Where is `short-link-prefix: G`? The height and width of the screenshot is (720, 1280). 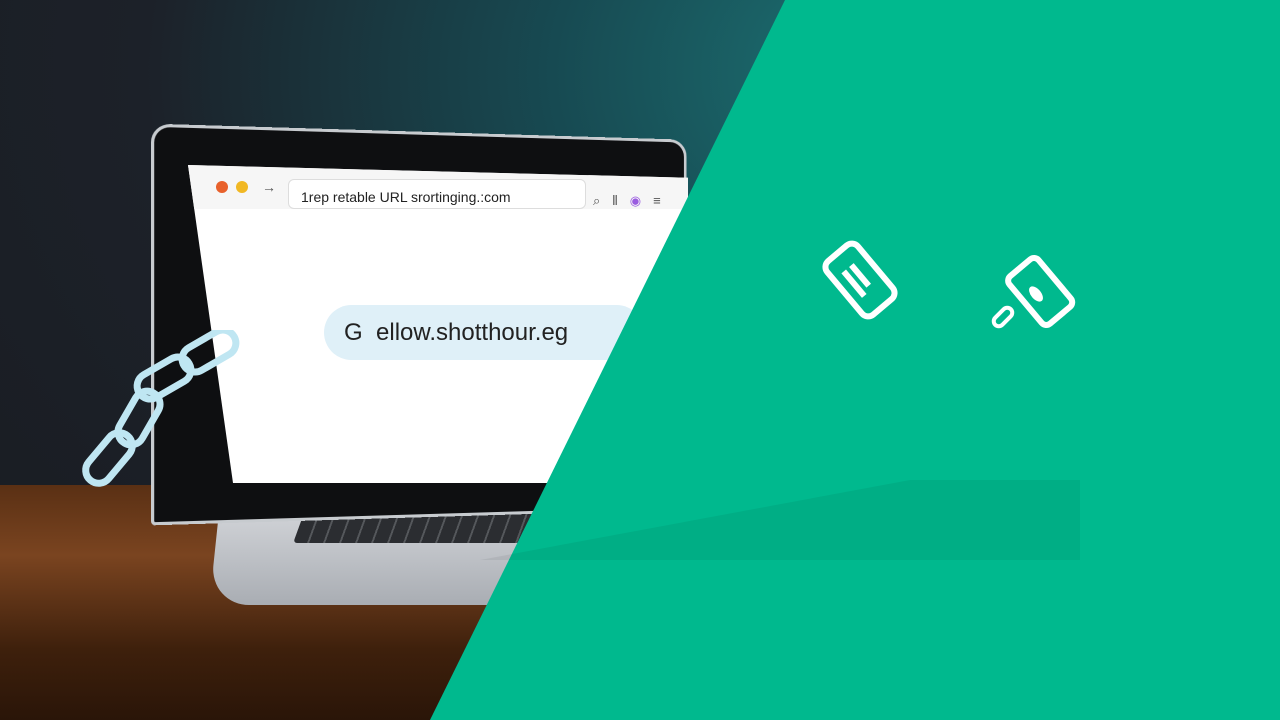 short-link-prefix: G is located at coordinates (353, 332).